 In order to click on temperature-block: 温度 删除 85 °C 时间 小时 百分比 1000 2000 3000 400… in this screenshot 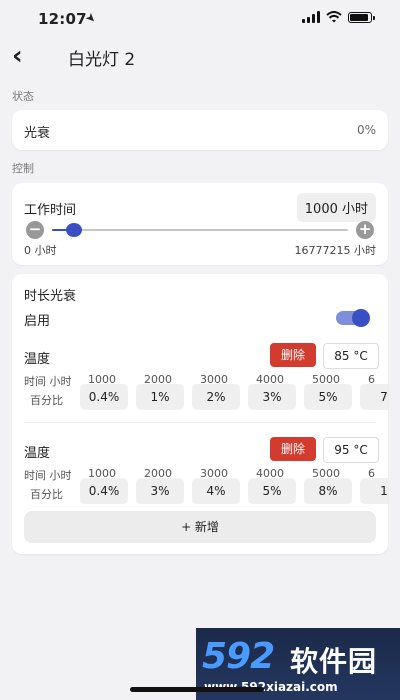, I will do `click(200, 383)`.